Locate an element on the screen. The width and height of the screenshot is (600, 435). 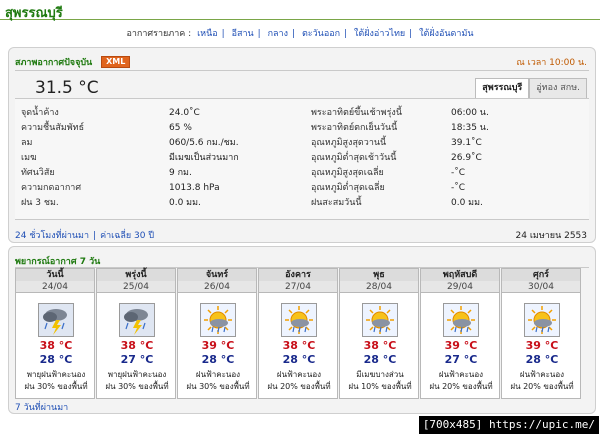
page-title: สุพรรณบุรี is located at coordinates (34, 13).